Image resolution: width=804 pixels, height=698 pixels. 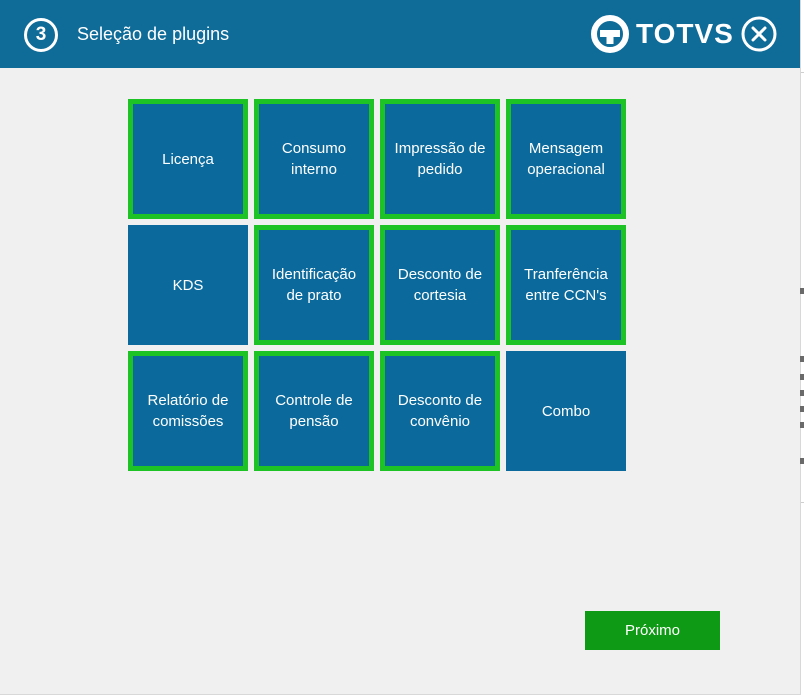 I want to click on plugin-tile: Impressão de pedido, so click(x=440, y=159).